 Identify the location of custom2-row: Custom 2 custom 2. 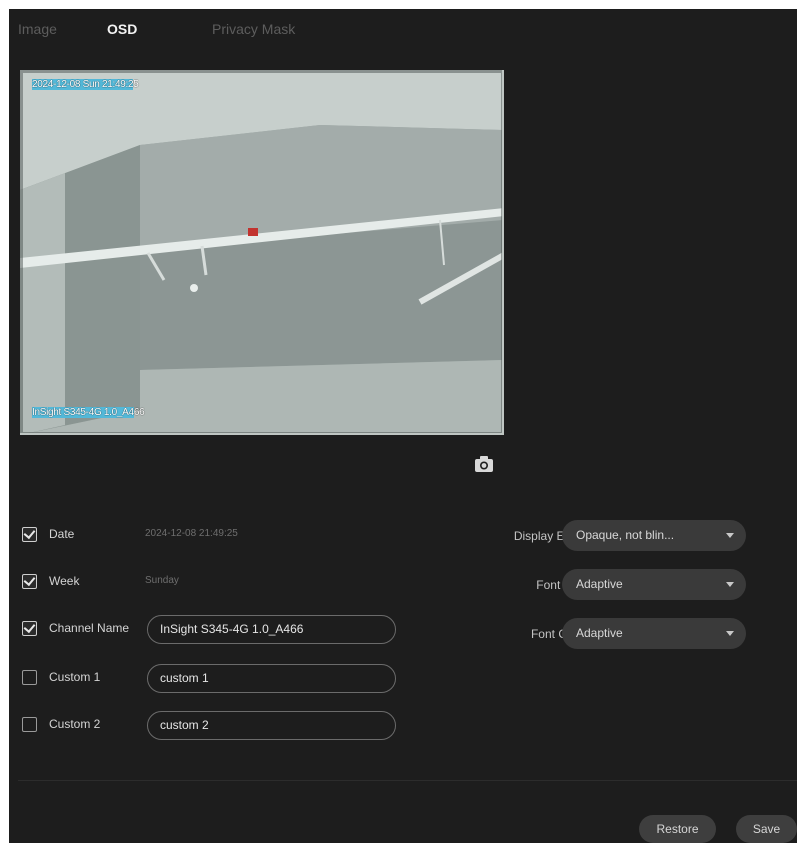
(229, 725).